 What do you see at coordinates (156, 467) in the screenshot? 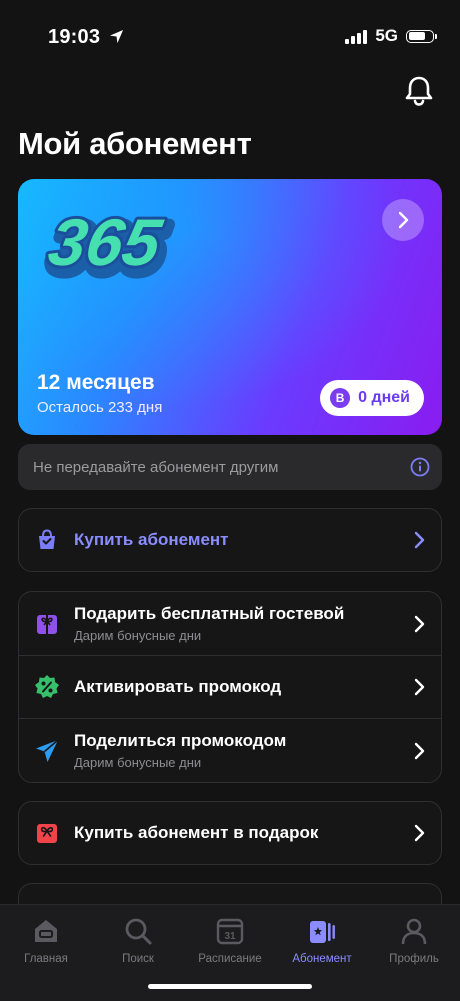
I see `notice-text: Не передавайте абонемент другим` at bounding box center [156, 467].